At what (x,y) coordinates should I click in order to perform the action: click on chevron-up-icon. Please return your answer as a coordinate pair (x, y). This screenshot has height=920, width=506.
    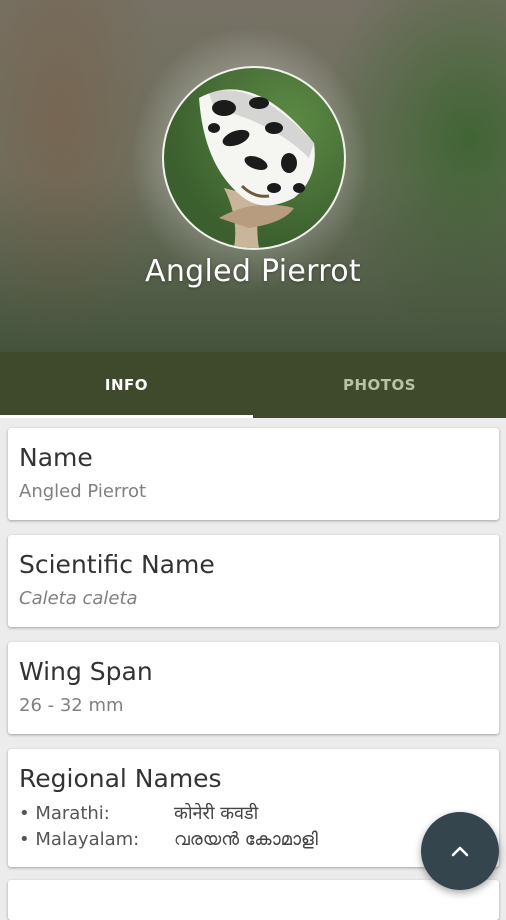
    Looking at the image, I should click on (460, 851).